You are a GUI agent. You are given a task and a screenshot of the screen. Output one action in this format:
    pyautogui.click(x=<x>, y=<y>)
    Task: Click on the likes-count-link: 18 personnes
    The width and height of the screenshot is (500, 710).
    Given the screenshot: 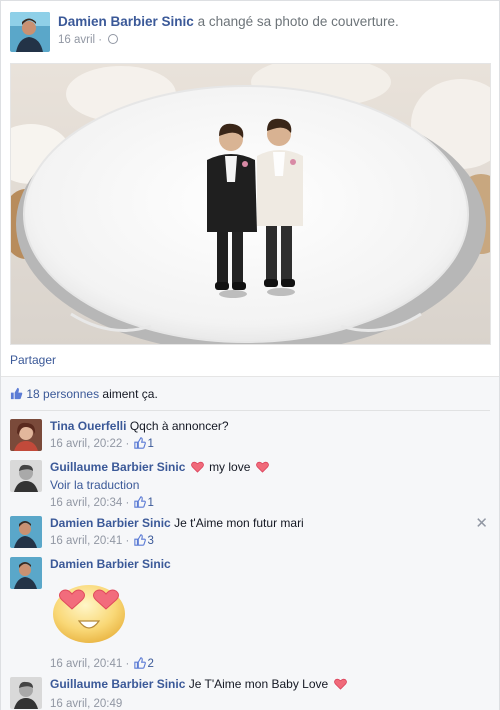 What is the action you would take?
    pyautogui.click(x=62, y=394)
    